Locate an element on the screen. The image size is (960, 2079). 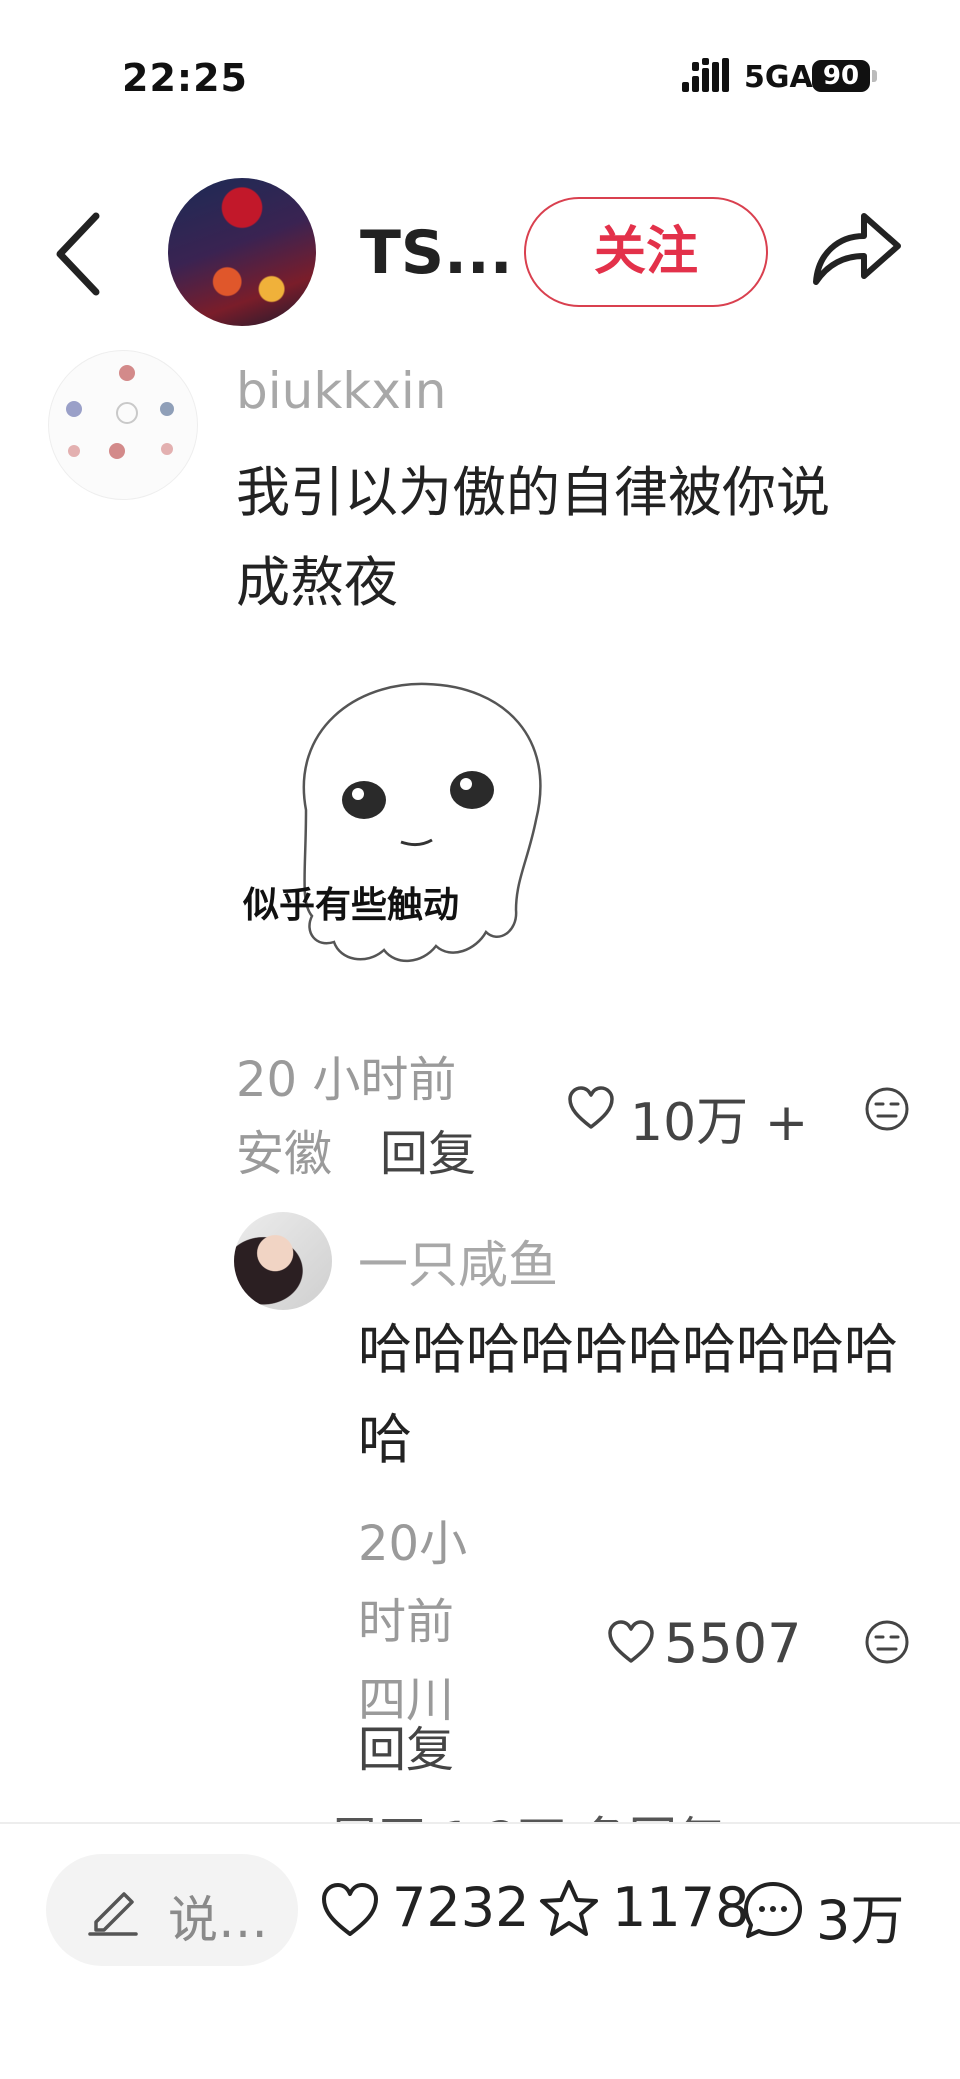
post-comment-count: 3万 is located at coordinates (860, 1920).